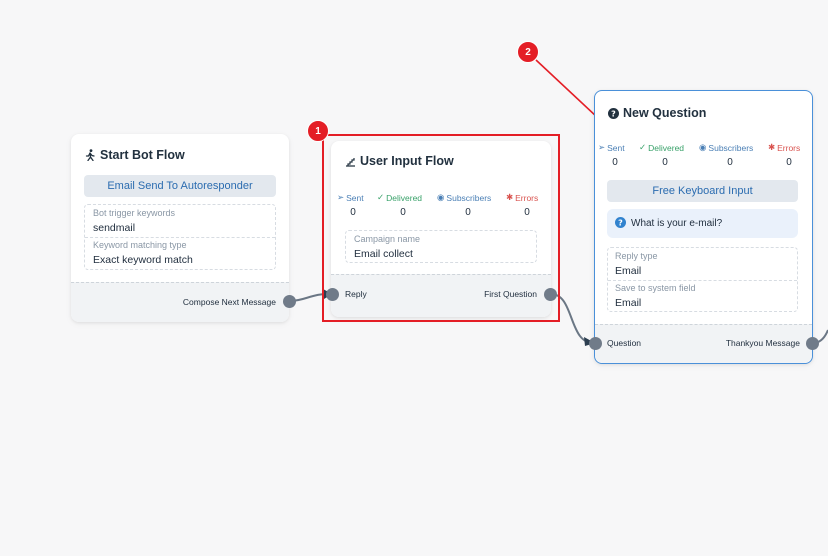  I want to click on stat-errors: ✱ Errors, so click(784, 147).